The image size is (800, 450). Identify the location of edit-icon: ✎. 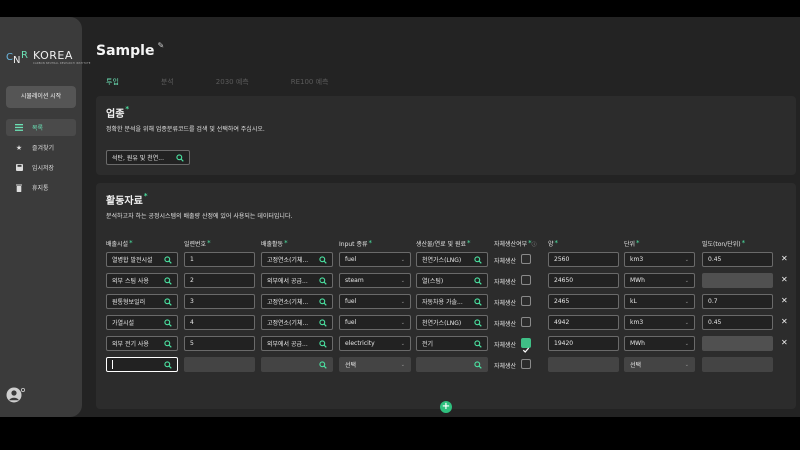
(160, 45).